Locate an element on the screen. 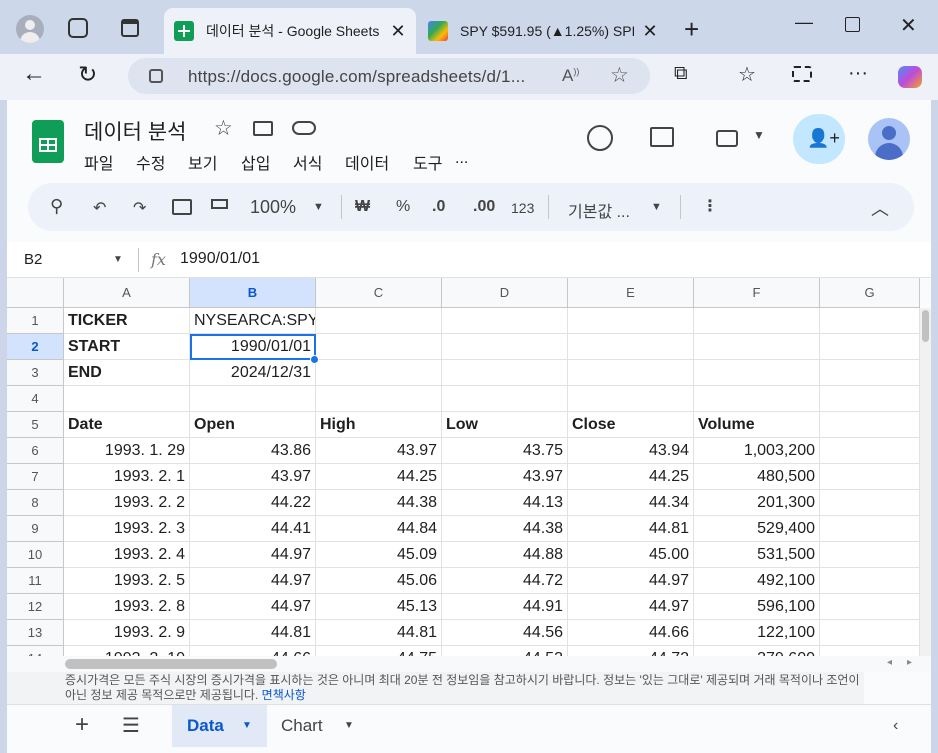 This screenshot has height=753, width=938. grid-cell: 44.72 is located at coordinates (631, 651).